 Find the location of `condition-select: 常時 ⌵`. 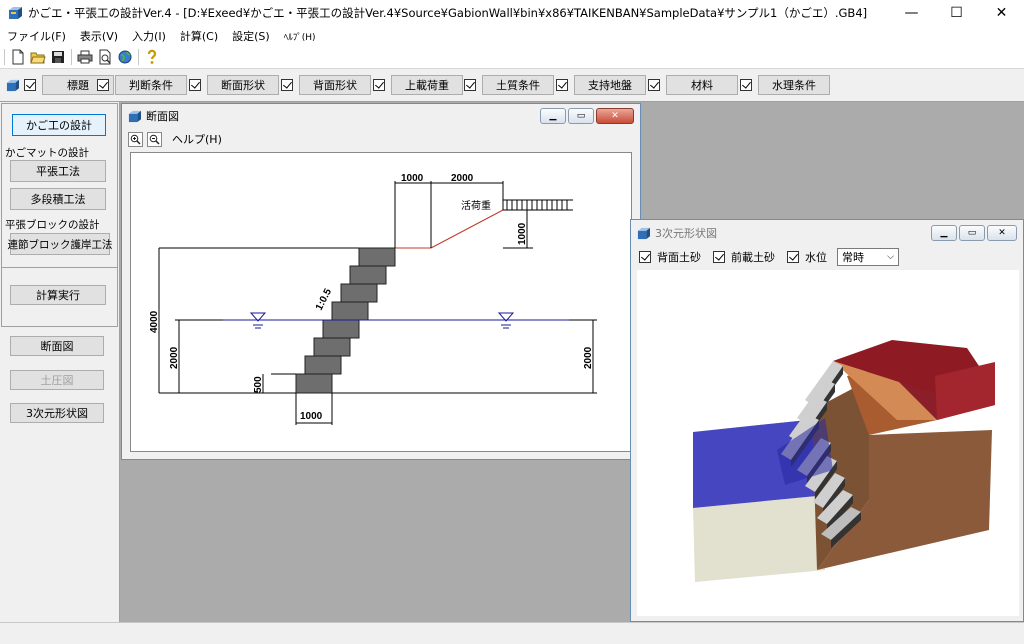

condition-select: 常時 ⌵ is located at coordinates (868, 257).